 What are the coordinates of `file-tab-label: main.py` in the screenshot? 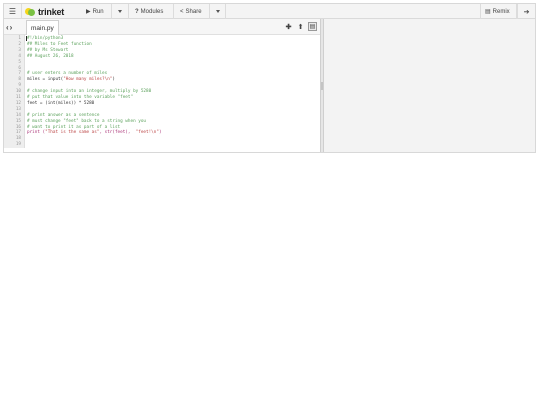 It's located at (42, 28).